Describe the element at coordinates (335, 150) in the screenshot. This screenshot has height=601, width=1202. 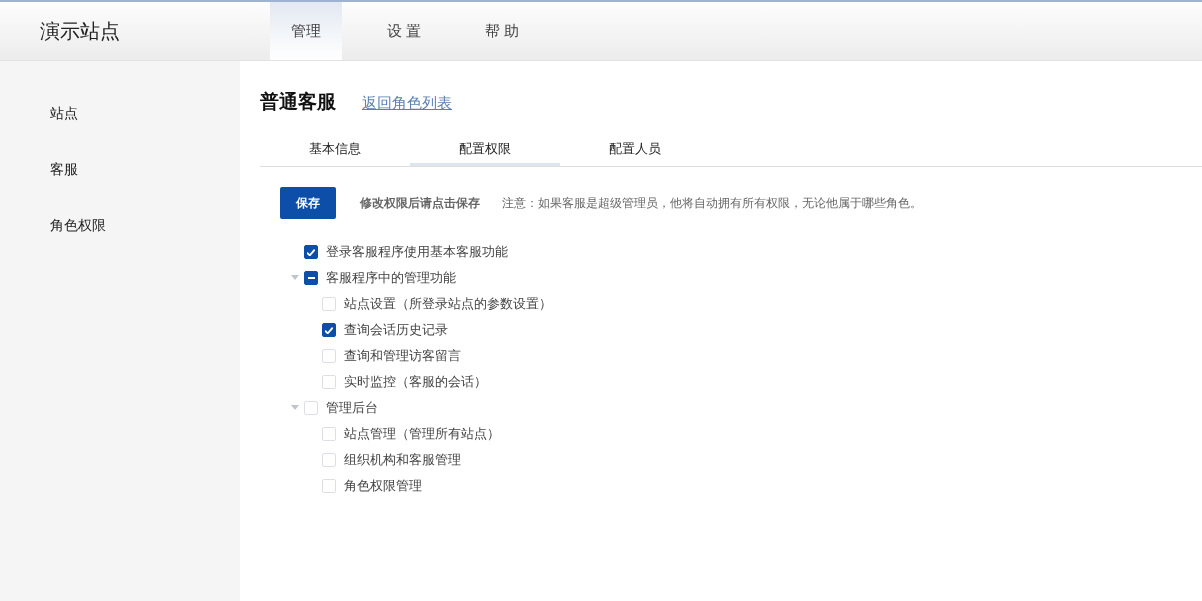
I see `tab: 基本信息` at that location.